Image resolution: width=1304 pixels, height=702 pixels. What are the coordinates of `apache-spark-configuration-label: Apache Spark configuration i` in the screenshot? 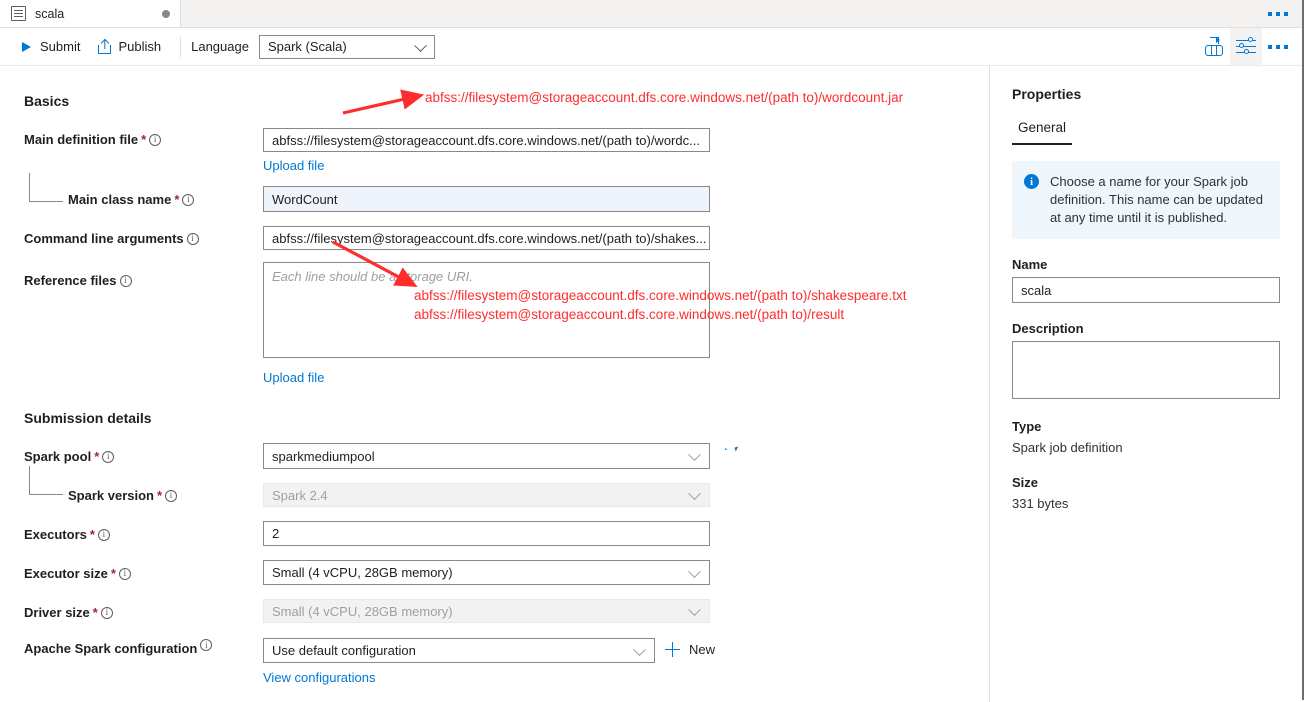 It's located at (118, 648).